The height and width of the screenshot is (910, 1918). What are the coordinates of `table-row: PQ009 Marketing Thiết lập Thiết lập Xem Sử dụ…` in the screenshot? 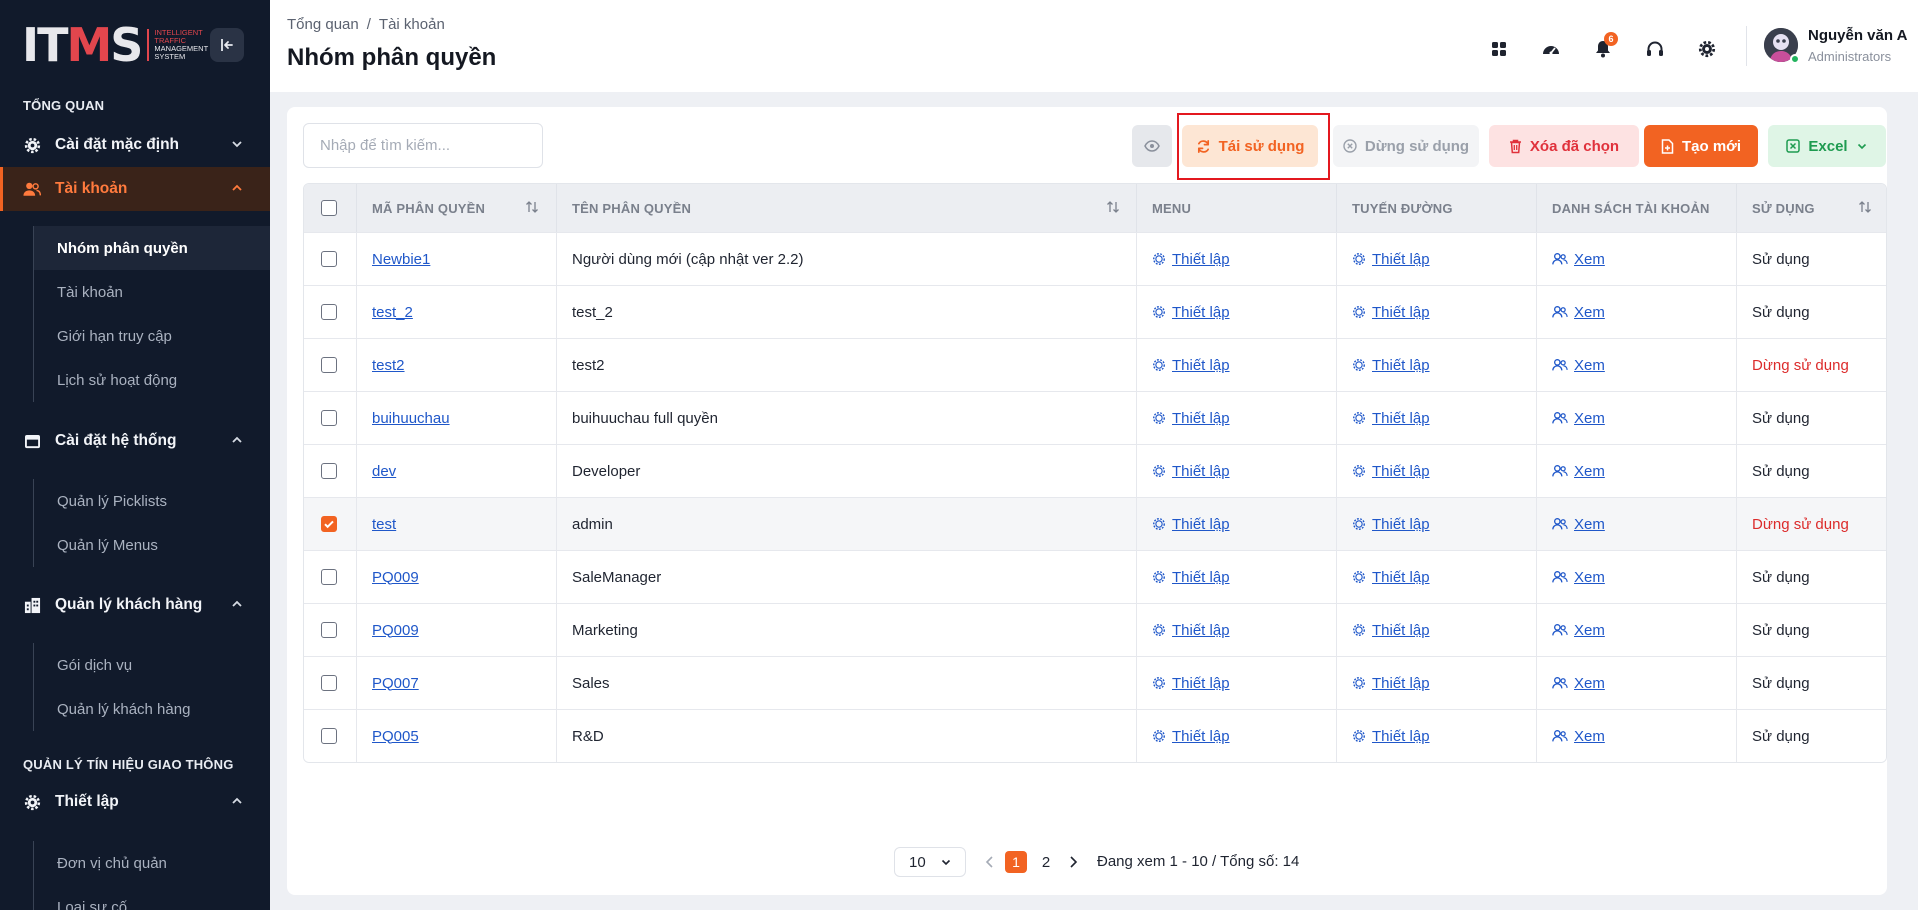 It's located at (1095, 629).